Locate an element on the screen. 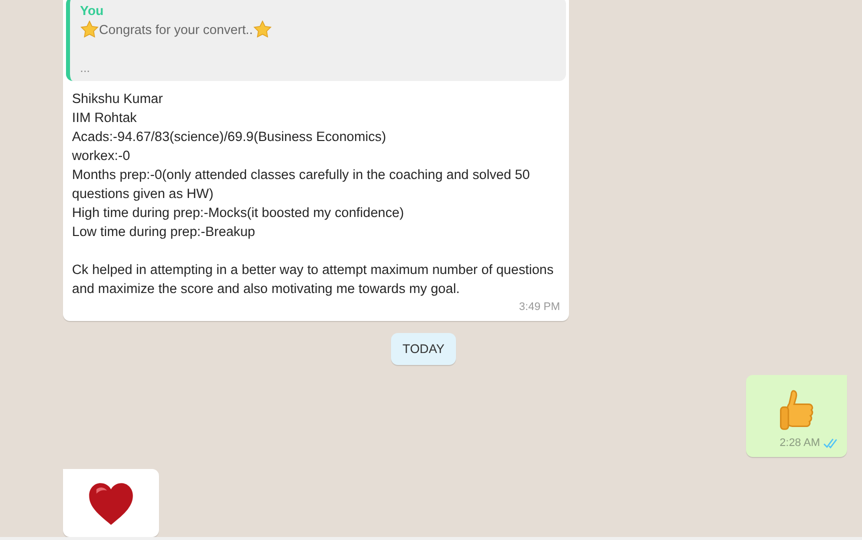 This screenshot has height=540, width=862. message-time: 2:28 AM is located at coordinates (800, 443).